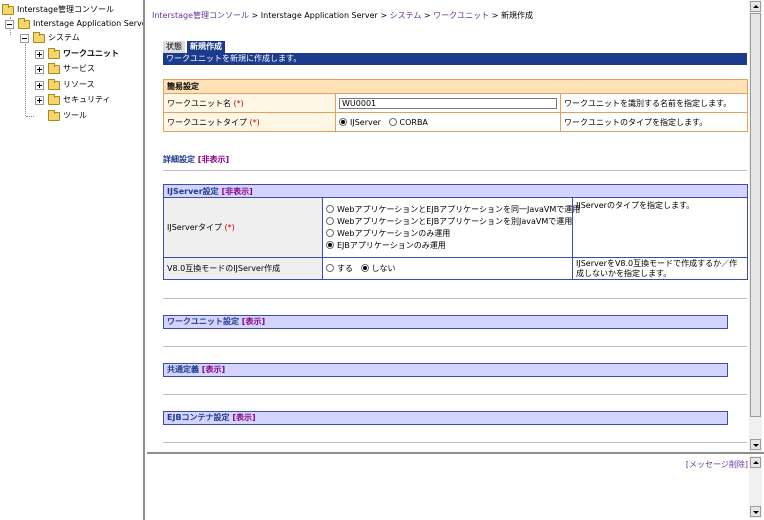  Describe the element at coordinates (194, 227) in the screenshot. I see `ijserver-type-label: IJServerタイプ` at that location.